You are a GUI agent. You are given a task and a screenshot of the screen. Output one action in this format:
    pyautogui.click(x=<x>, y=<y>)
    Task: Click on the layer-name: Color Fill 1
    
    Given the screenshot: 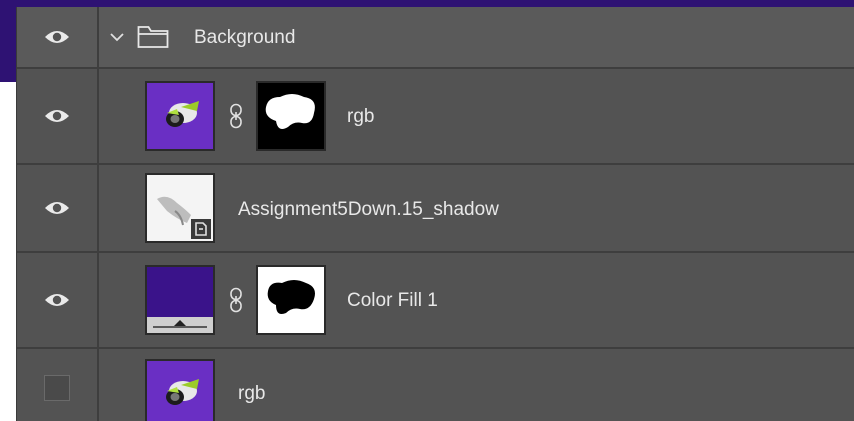 What is the action you would take?
    pyautogui.click(x=392, y=300)
    